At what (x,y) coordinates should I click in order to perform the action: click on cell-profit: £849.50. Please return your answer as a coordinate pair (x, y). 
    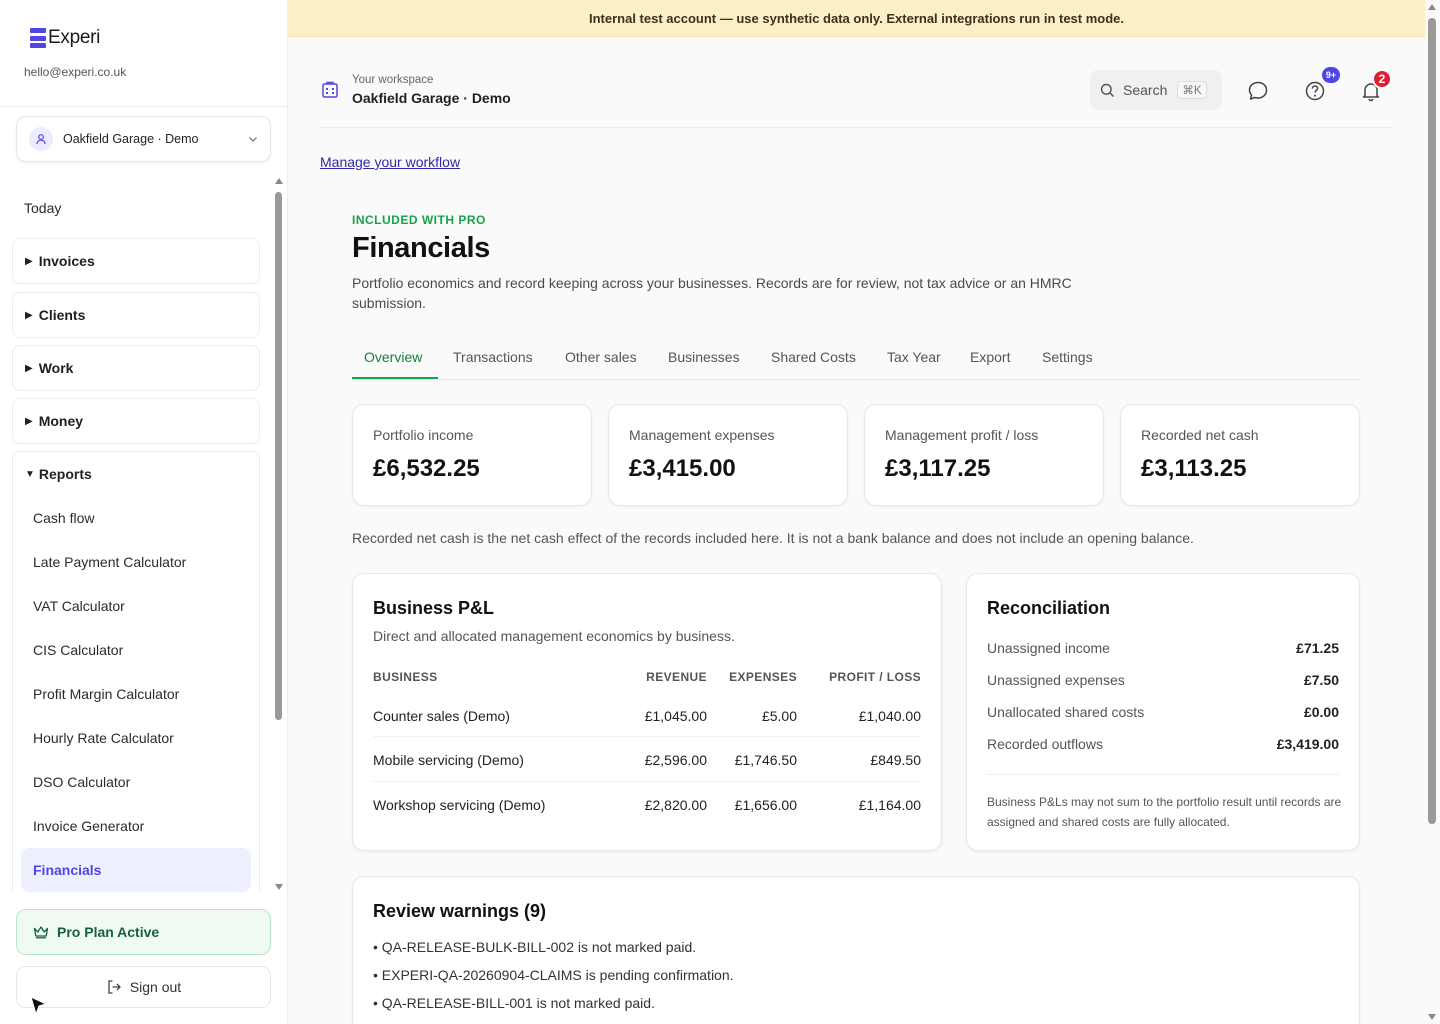
    Looking at the image, I should click on (895, 760).